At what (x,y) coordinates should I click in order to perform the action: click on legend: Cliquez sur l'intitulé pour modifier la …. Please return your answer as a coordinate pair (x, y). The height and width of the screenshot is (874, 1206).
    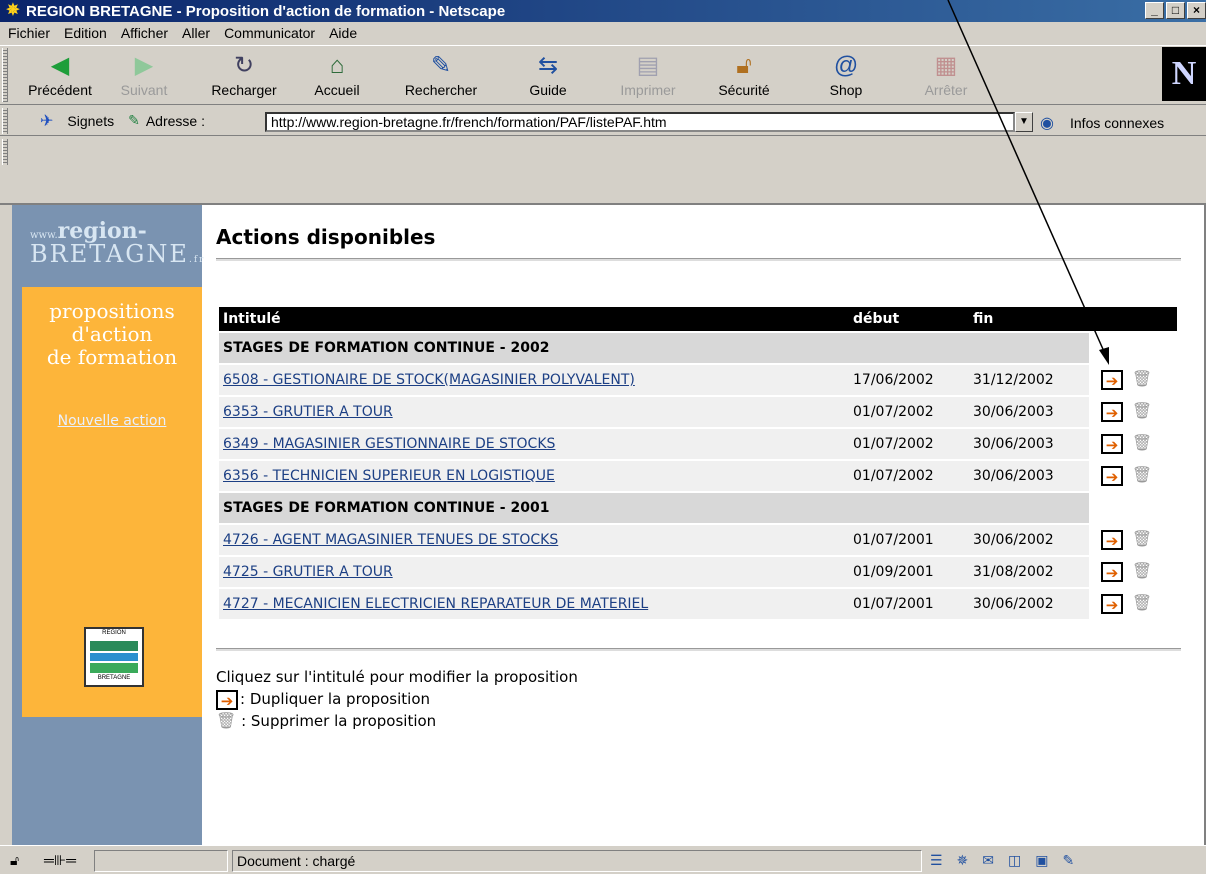
    Looking at the image, I should click on (397, 699).